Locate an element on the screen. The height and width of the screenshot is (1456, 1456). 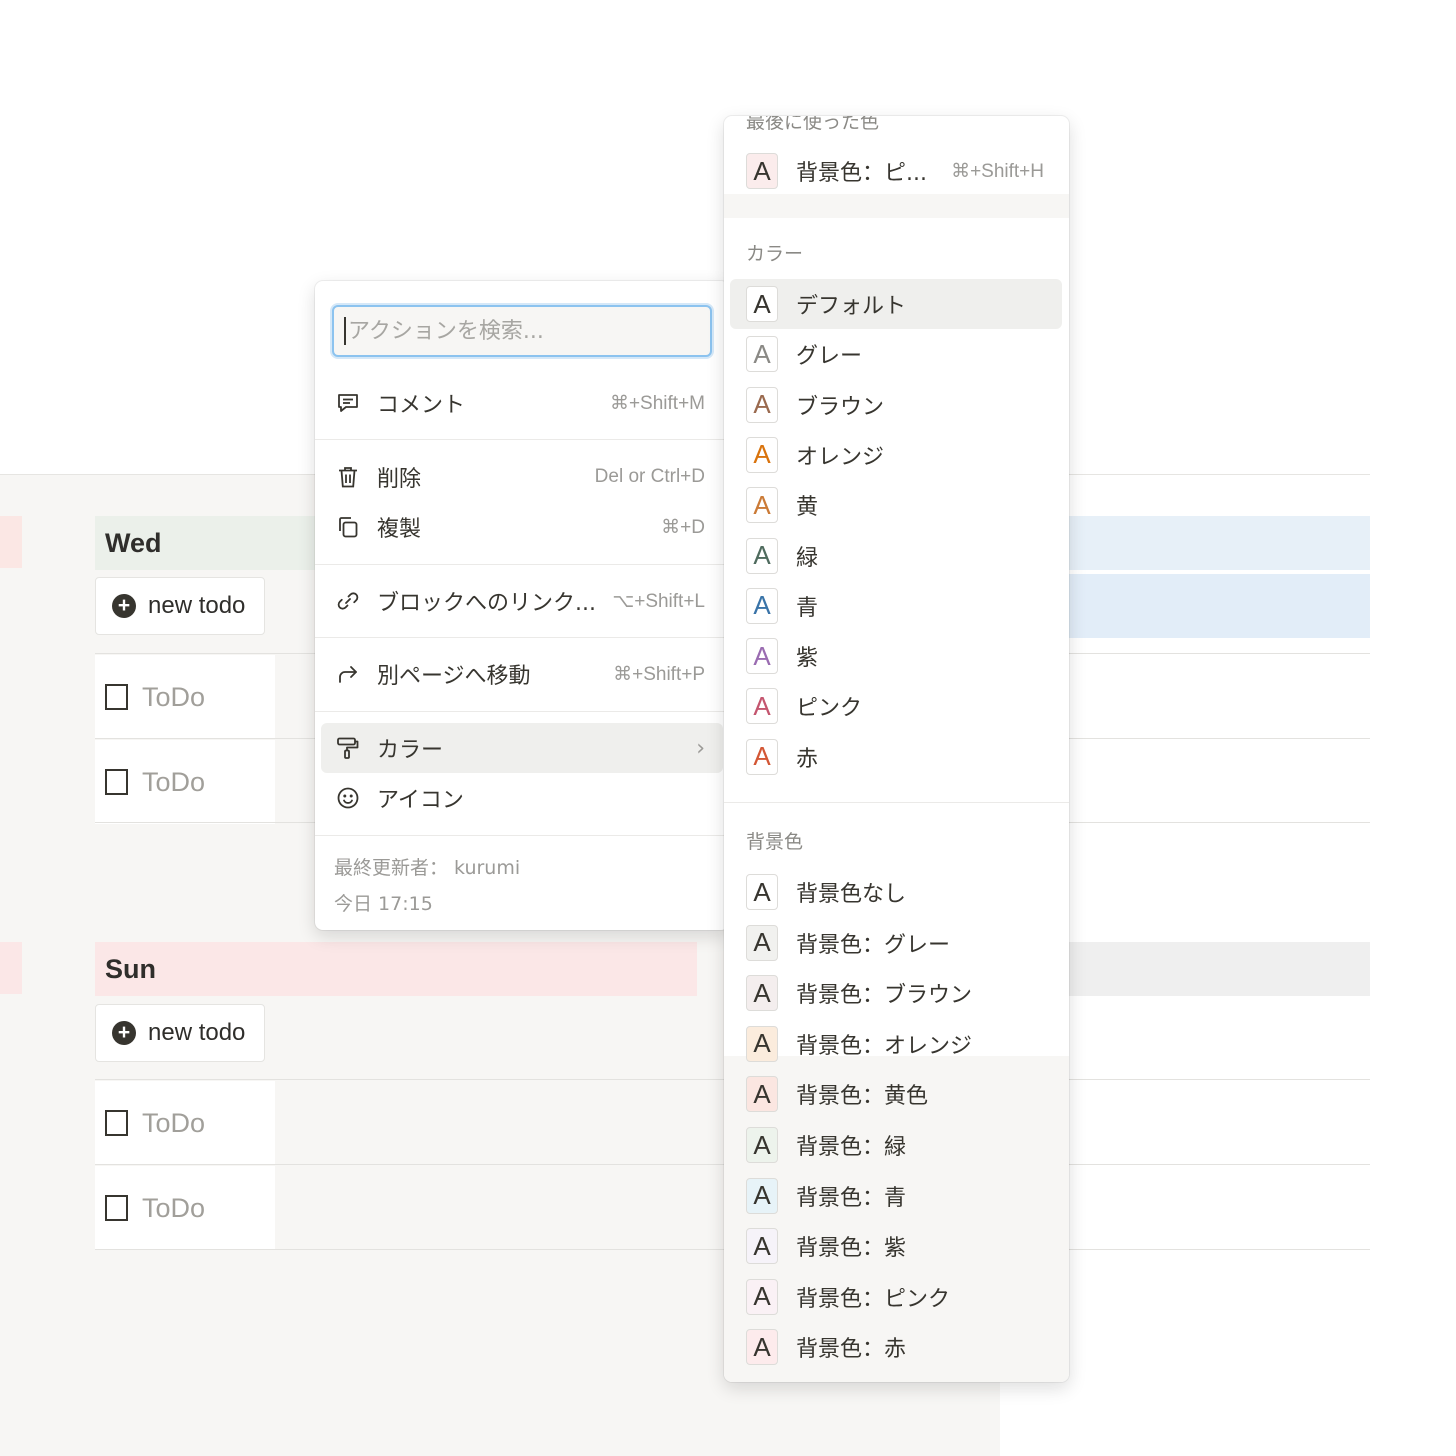
duplicate-icon is located at coordinates (348, 527).